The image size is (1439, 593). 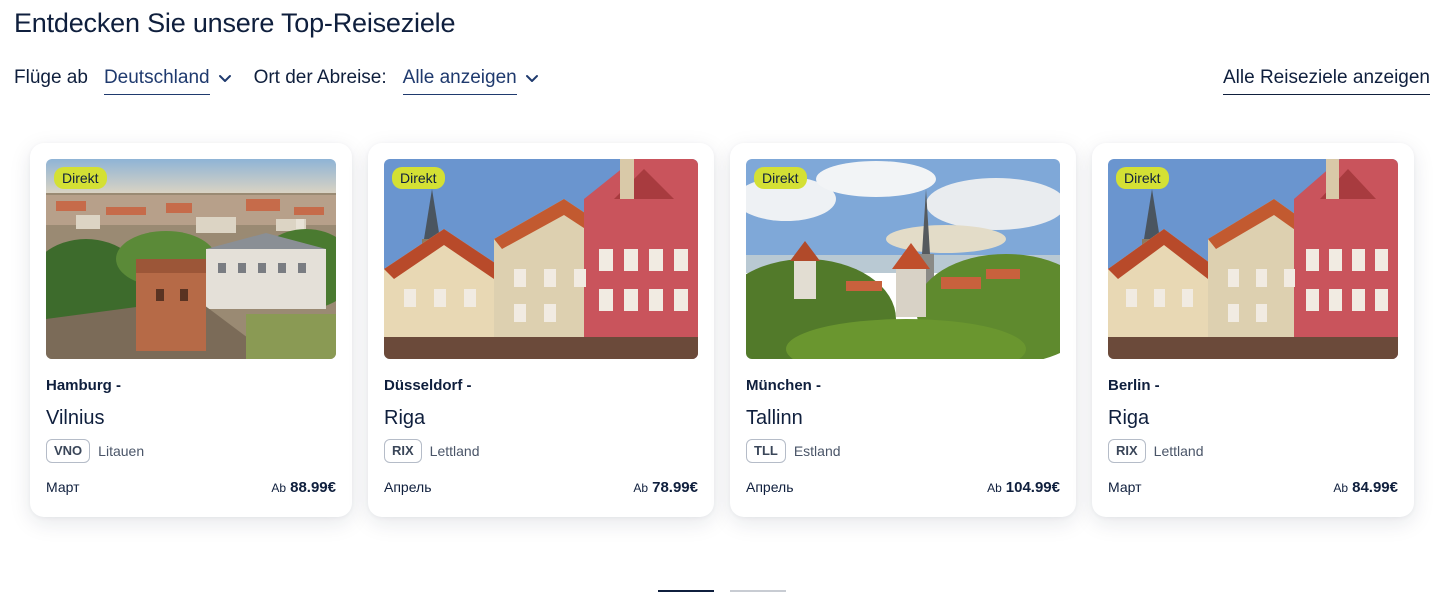 What do you see at coordinates (817, 451) in the screenshot?
I see `country-name: Estland` at bounding box center [817, 451].